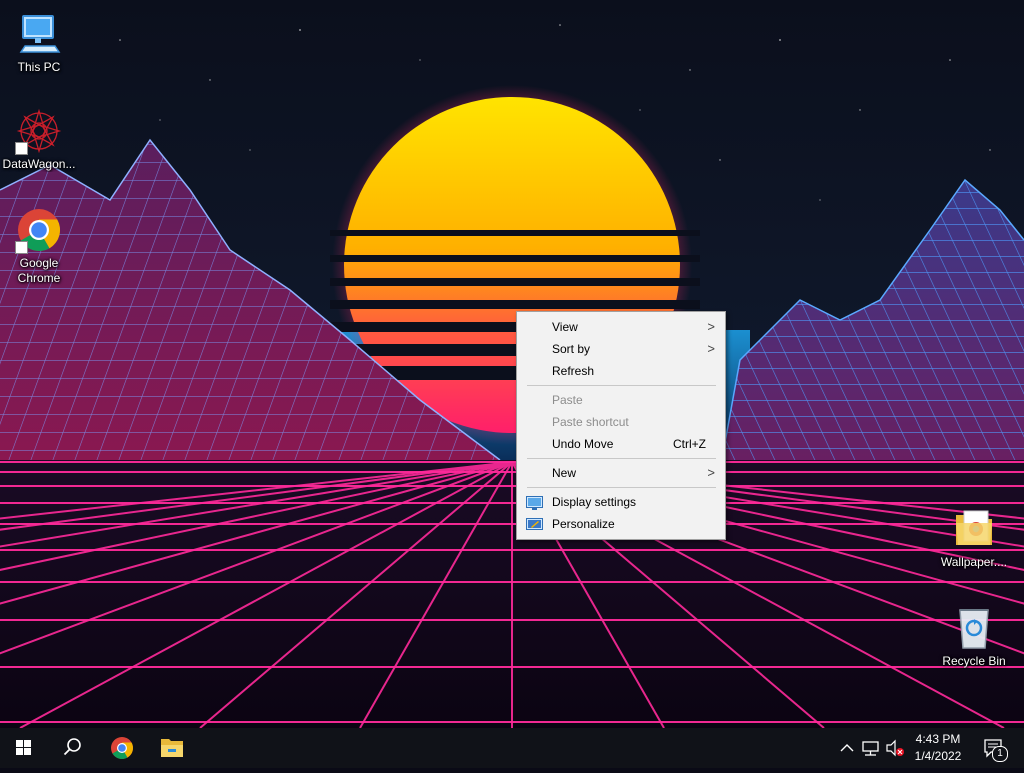 Image resolution: width=1024 pixels, height=773 pixels. What do you see at coordinates (974, 661) in the screenshot?
I see `desktop-icon-label: Recycle Bin` at bounding box center [974, 661].